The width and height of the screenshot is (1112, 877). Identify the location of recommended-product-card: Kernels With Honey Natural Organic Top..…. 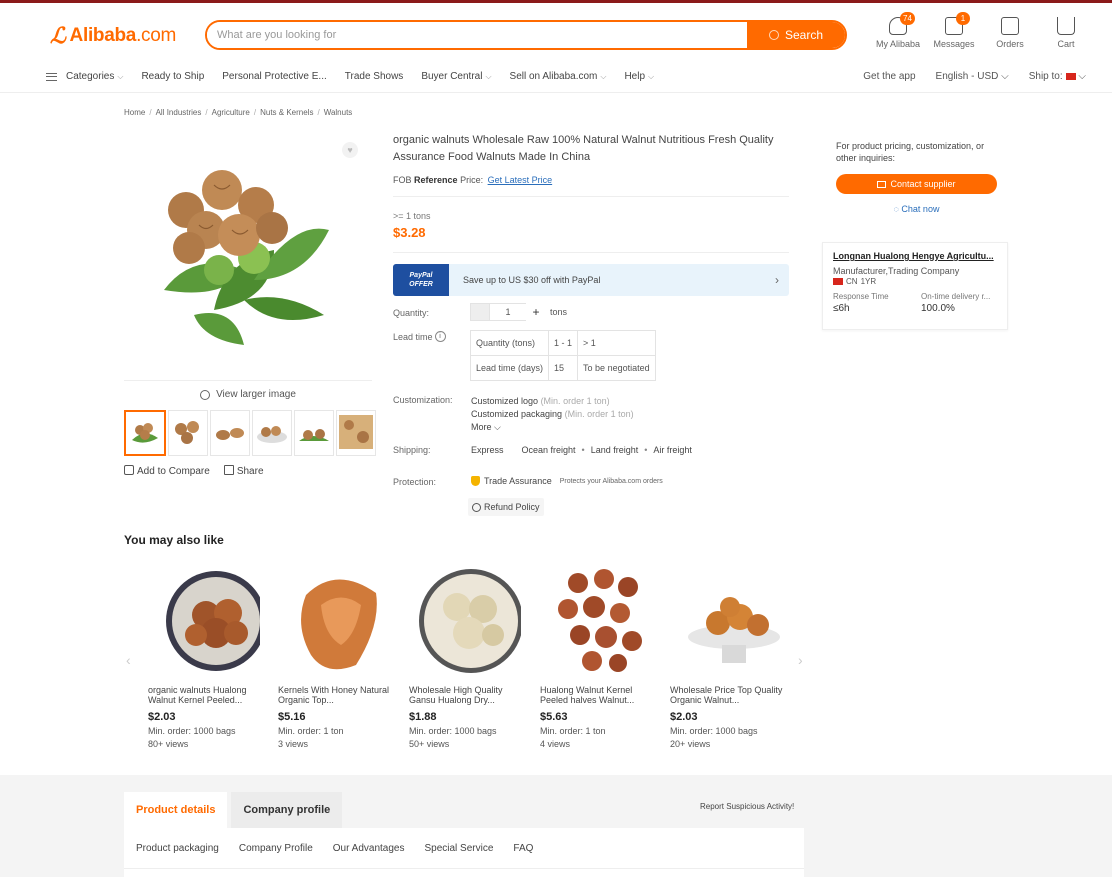
(338, 657).